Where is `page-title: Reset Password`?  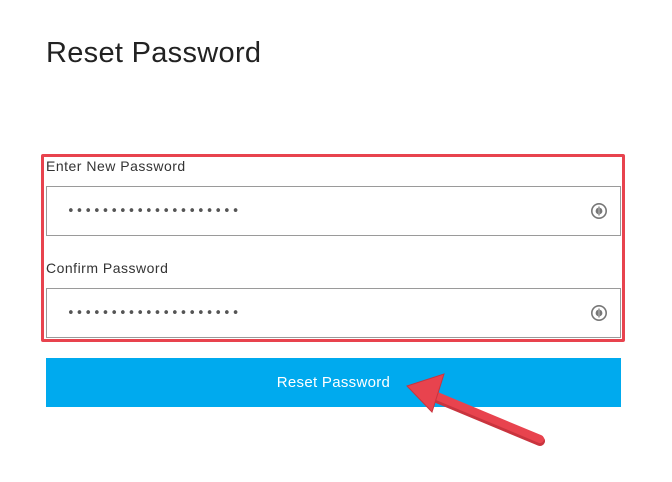 page-title: Reset Password is located at coordinates (154, 53).